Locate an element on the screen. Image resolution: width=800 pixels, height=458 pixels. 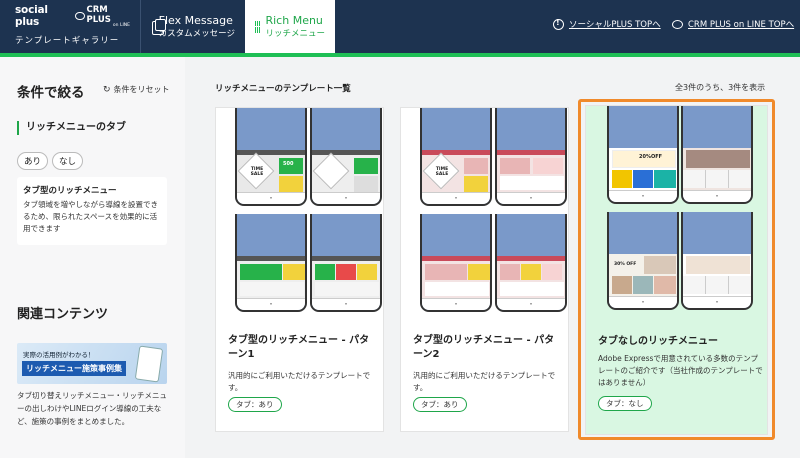
gallery-subtitle: テンプレートギャラリー is located at coordinates (67, 41).